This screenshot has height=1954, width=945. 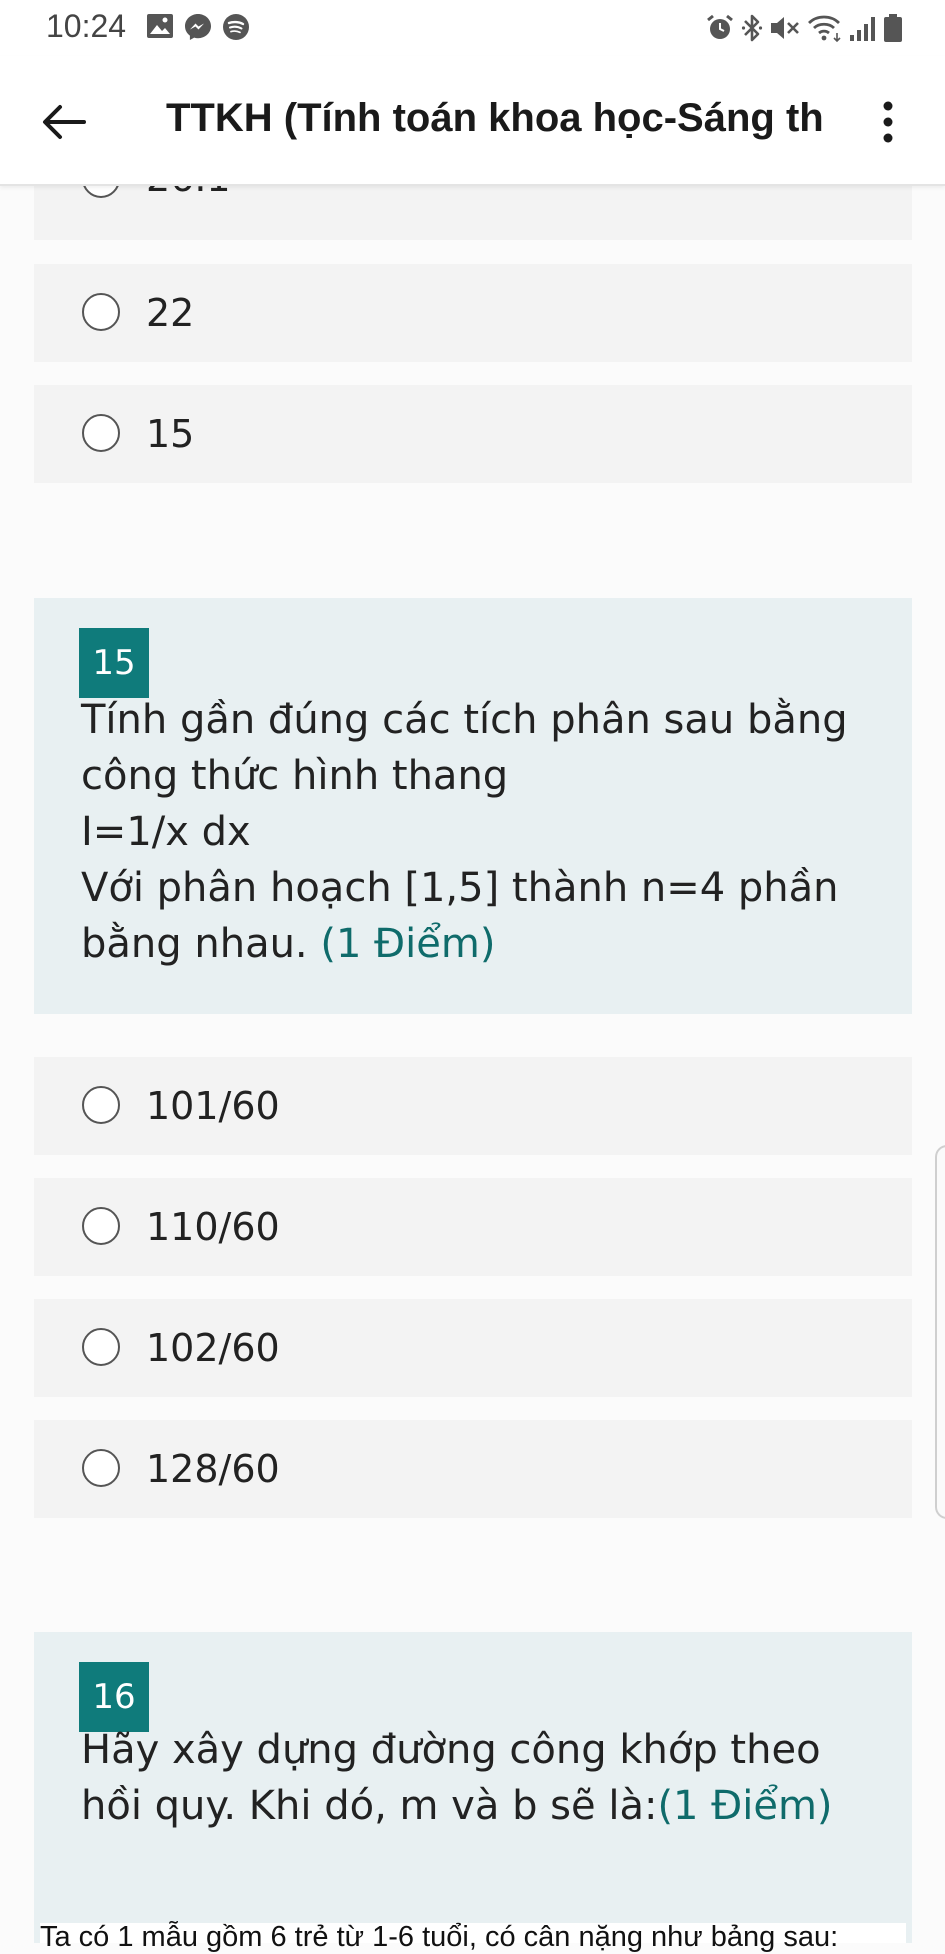 What do you see at coordinates (464, 720) in the screenshot?
I see `question-line: Tính gần đúng các tích phân sau bằng` at bounding box center [464, 720].